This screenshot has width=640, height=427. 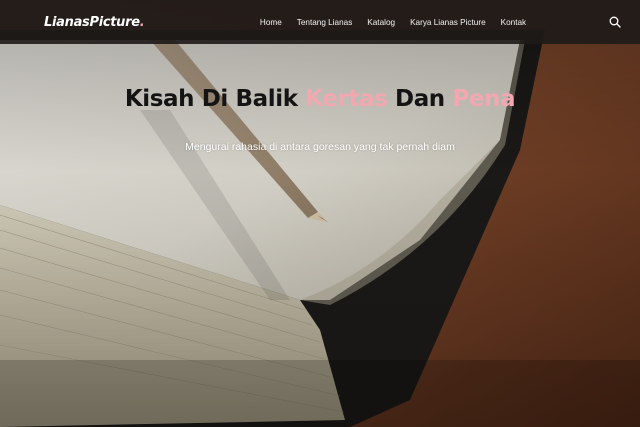 What do you see at coordinates (513, 22) in the screenshot?
I see `nav-item-kontak: Kontak` at bounding box center [513, 22].